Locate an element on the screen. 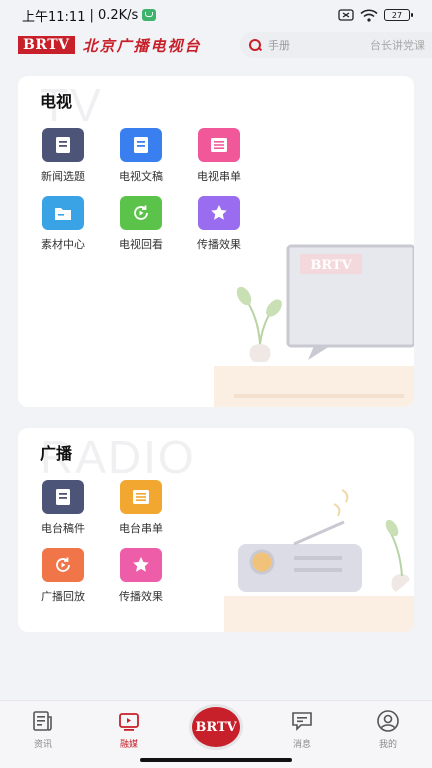 The width and height of the screenshot is (432, 768). wechat-notification-icon is located at coordinates (149, 15).